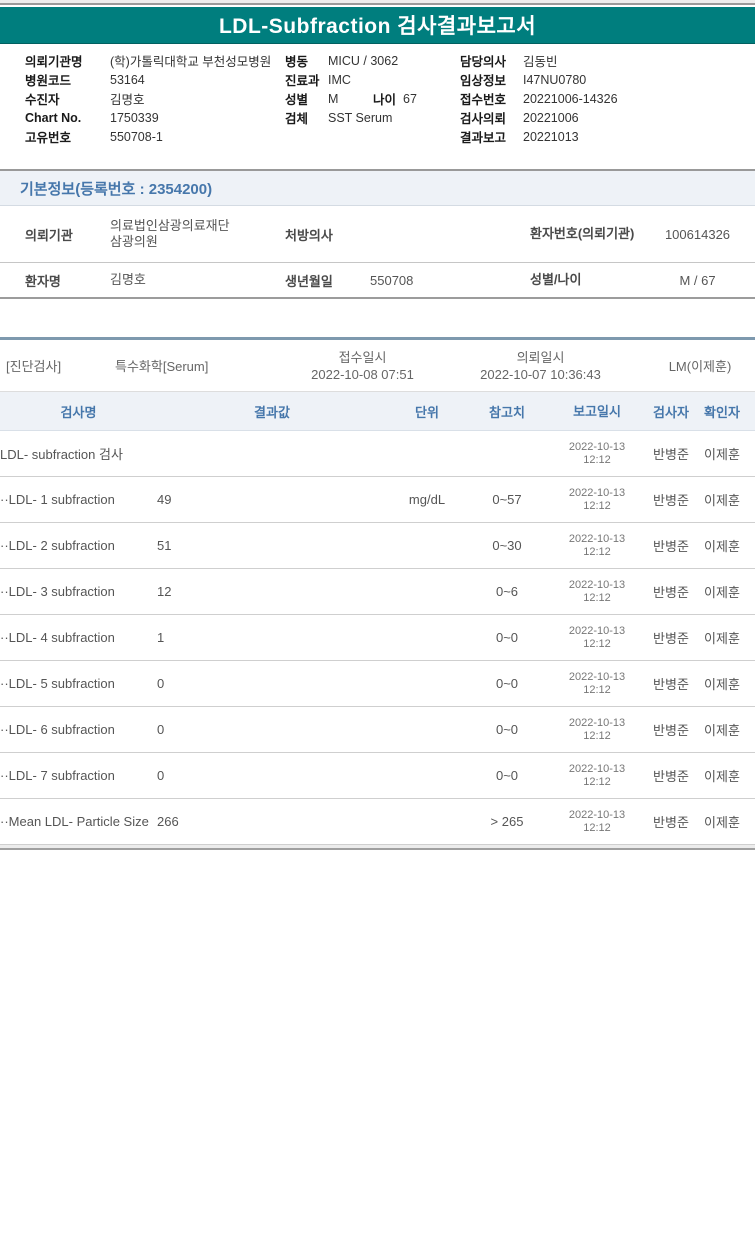 This screenshot has width=755, height=1242. Describe the element at coordinates (605, 60) in the screenshot. I see `patient-info-row: 담당의사 김동빈` at that location.